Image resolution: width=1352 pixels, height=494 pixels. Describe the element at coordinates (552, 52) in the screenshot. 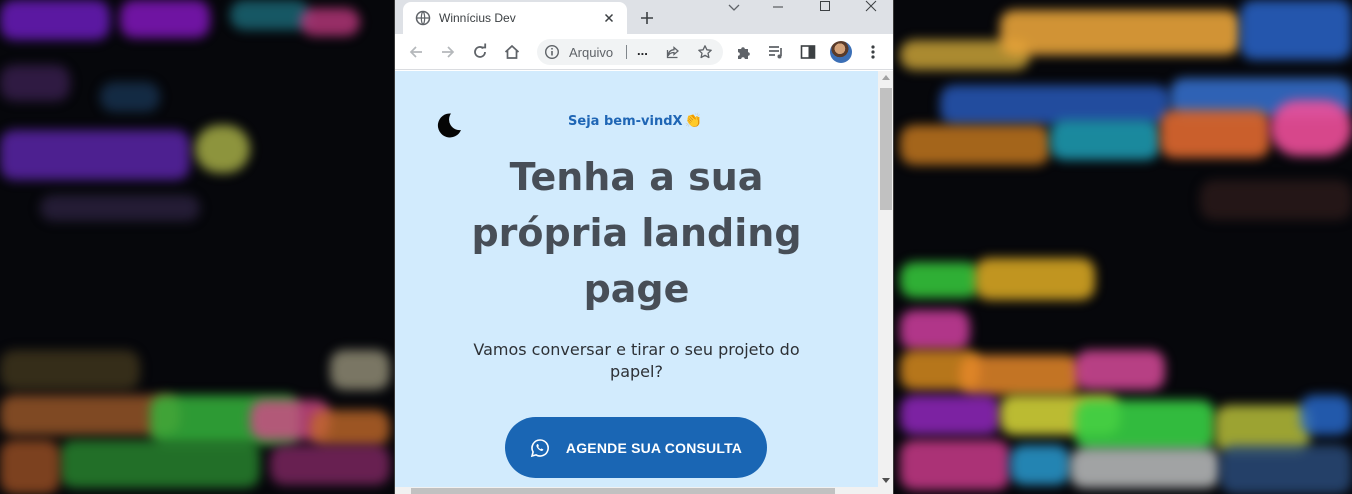

I see `info-icon` at that location.